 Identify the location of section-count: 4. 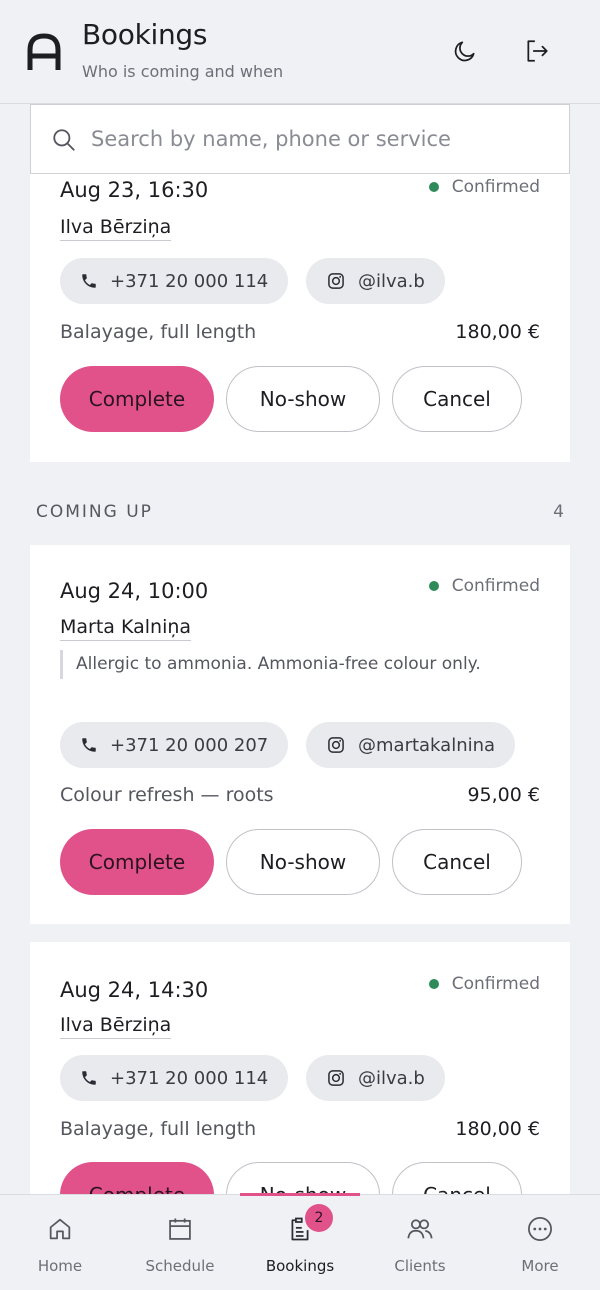
(558, 512).